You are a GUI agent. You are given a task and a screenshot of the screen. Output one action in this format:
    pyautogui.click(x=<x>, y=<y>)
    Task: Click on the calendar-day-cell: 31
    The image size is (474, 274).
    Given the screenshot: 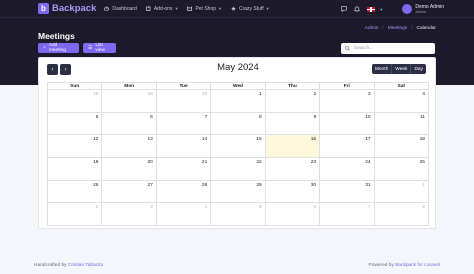 What is the action you would take?
    pyautogui.click(x=346, y=192)
    